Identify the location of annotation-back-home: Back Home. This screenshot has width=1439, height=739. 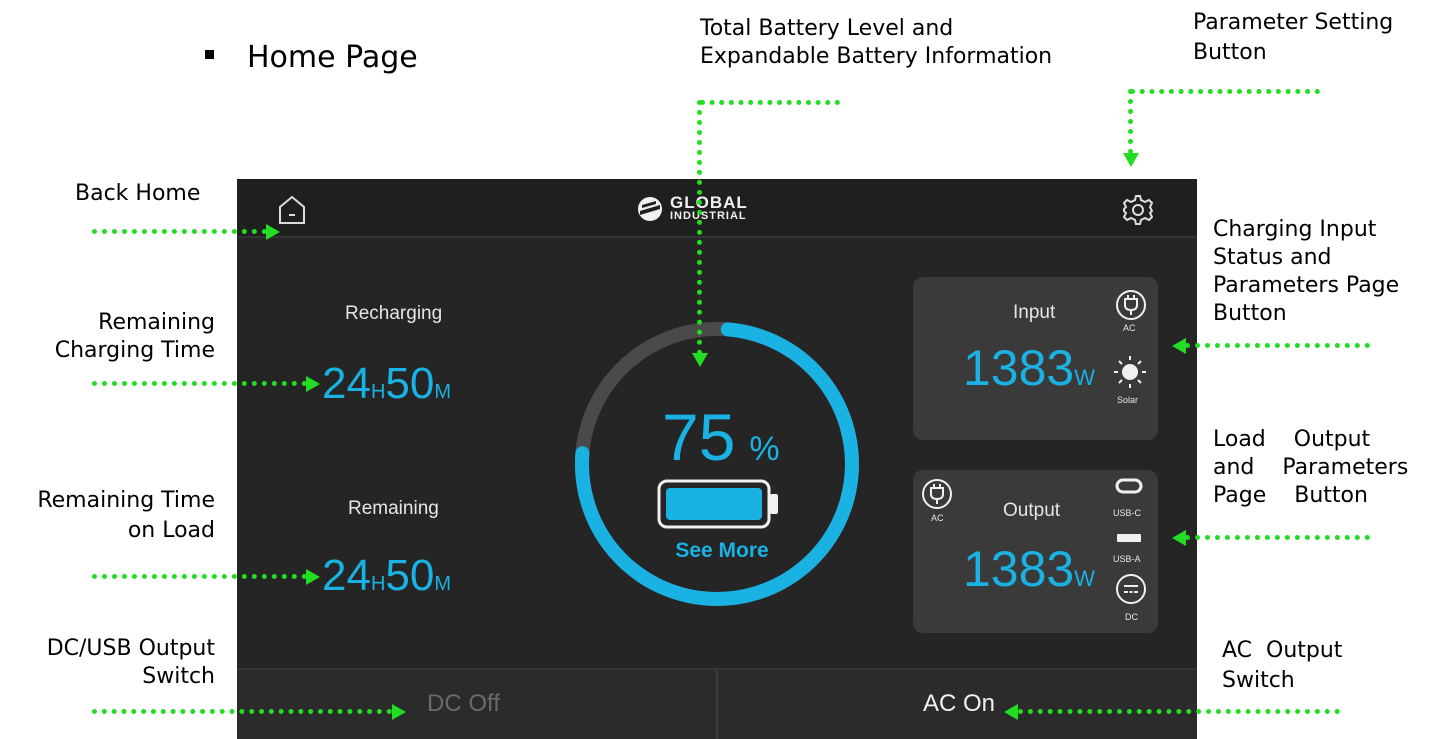
(138, 193).